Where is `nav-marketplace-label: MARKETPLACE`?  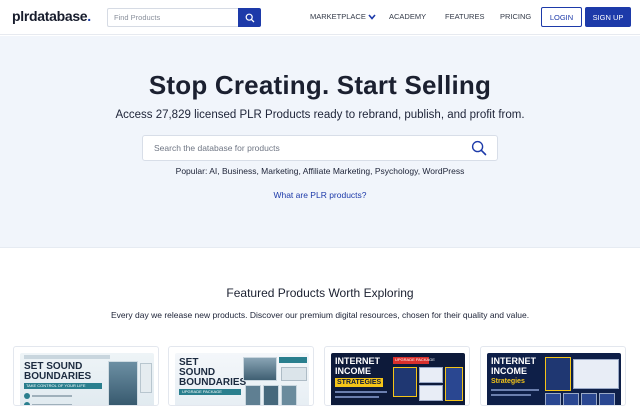
nav-marketplace-label: MARKETPLACE is located at coordinates (338, 16).